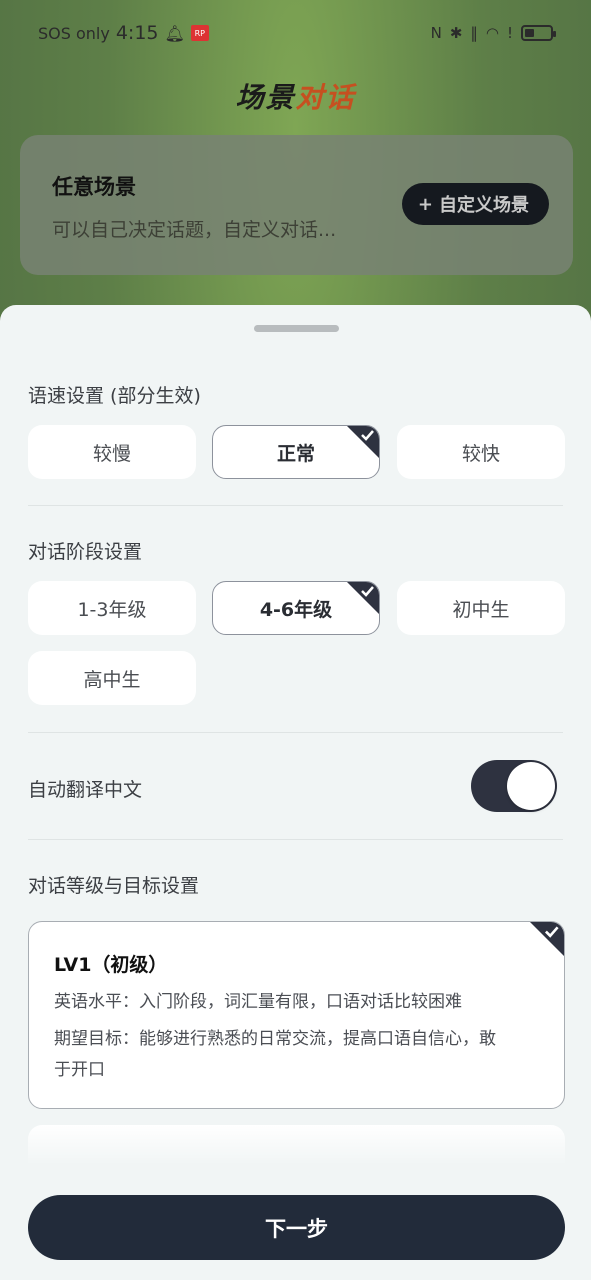  I want to click on status-bar: SOS only 4:15 🔔︎ RP N ✱ ‖ ◠ !, so click(295, 33).